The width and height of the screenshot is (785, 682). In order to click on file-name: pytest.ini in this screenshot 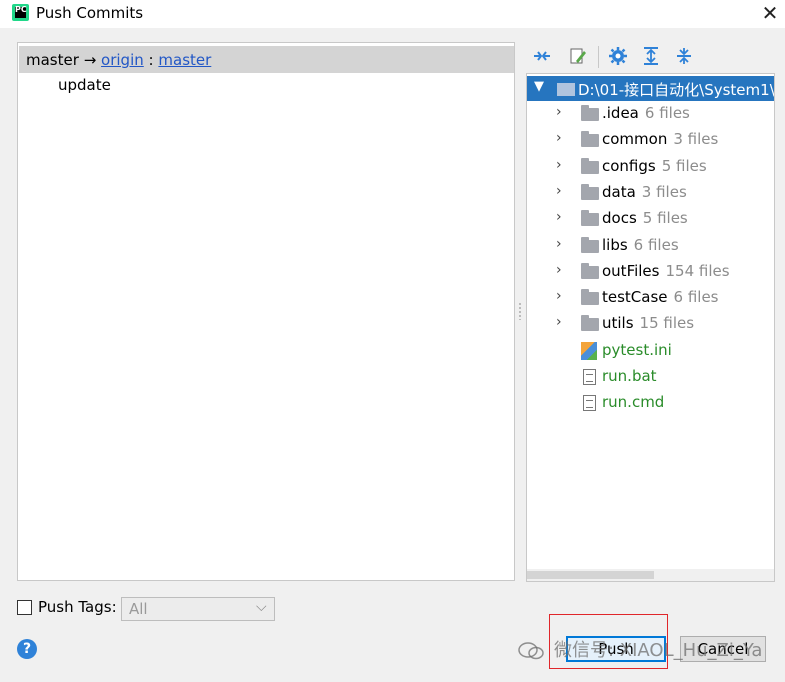, I will do `click(637, 349)`.